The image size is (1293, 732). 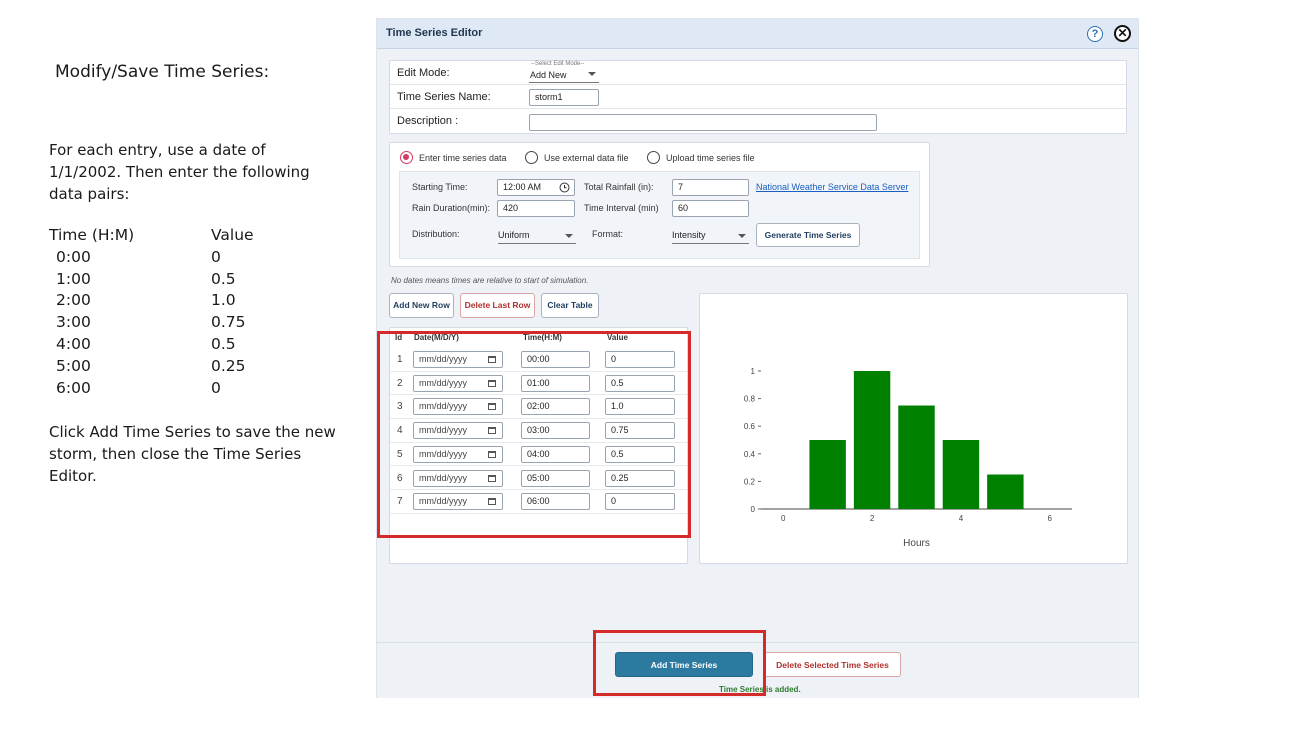 What do you see at coordinates (750, 399) in the screenshot?
I see `y-tick-label: 0.8` at bounding box center [750, 399].